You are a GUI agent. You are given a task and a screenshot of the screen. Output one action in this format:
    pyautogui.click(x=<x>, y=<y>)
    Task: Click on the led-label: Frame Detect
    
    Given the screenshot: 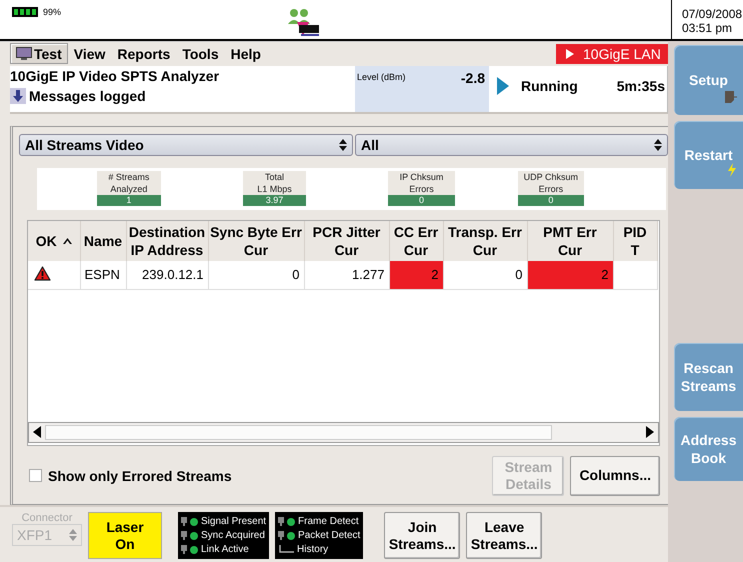 What is the action you would take?
    pyautogui.click(x=328, y=522)
    